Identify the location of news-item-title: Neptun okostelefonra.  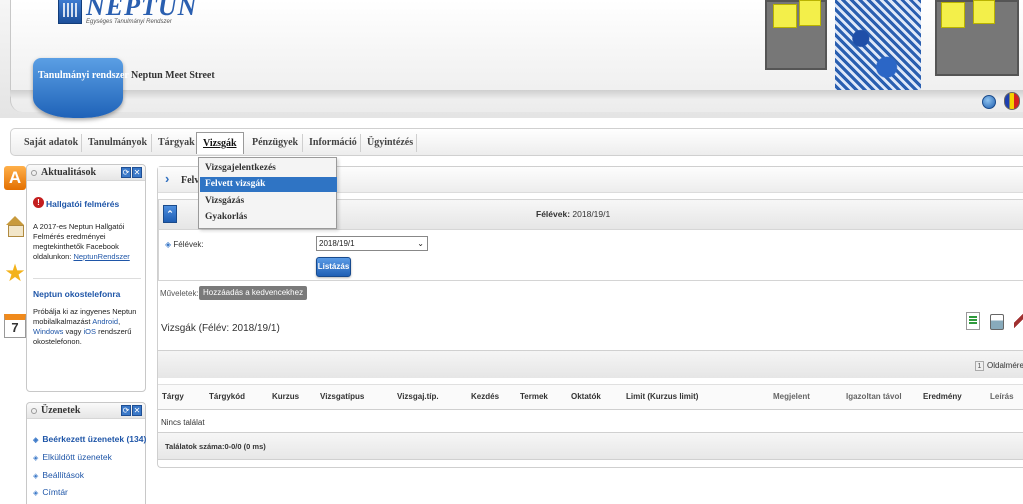
(76, 294).